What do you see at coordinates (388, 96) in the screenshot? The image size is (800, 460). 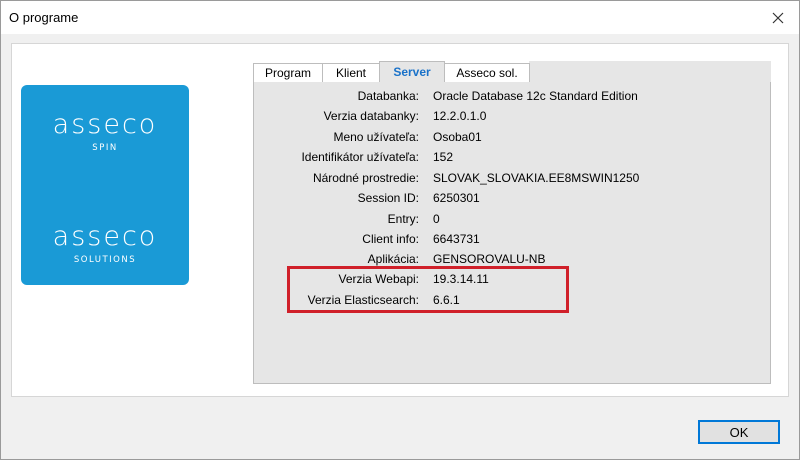 I see `info-label: Databanka:` at bounding box center [388, 96].